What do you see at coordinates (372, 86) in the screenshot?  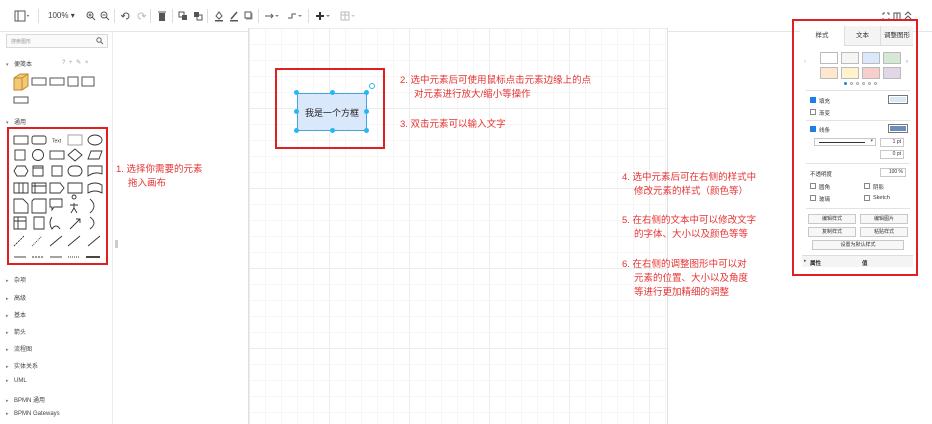 I see `rotate-handle` at bounding box center [372, 86].